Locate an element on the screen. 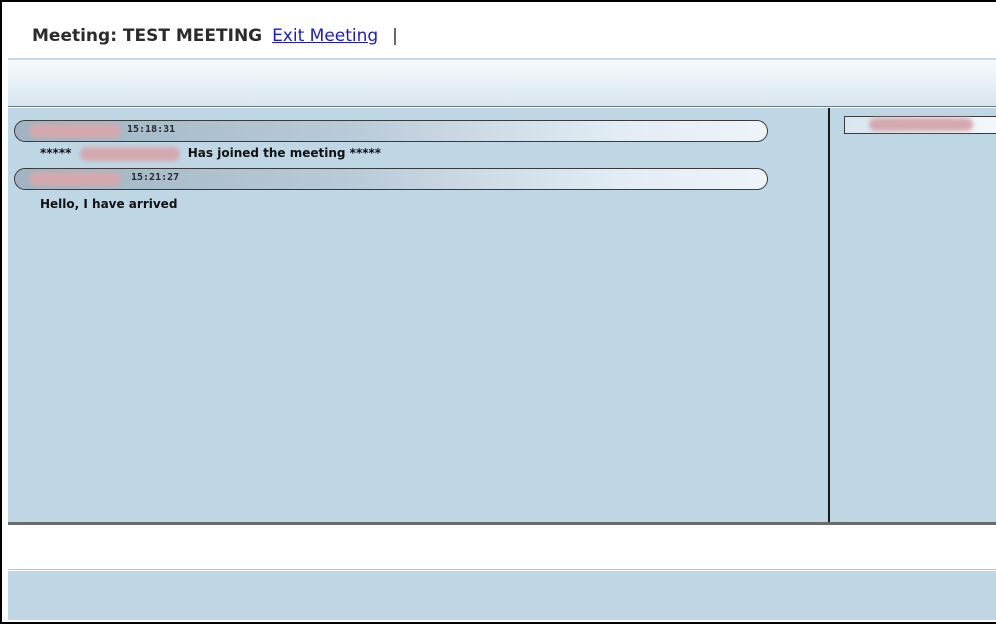 This screenshot has width=996, height=624. message-timestamp: 15:18:31 is located at coordinates (151, 129).